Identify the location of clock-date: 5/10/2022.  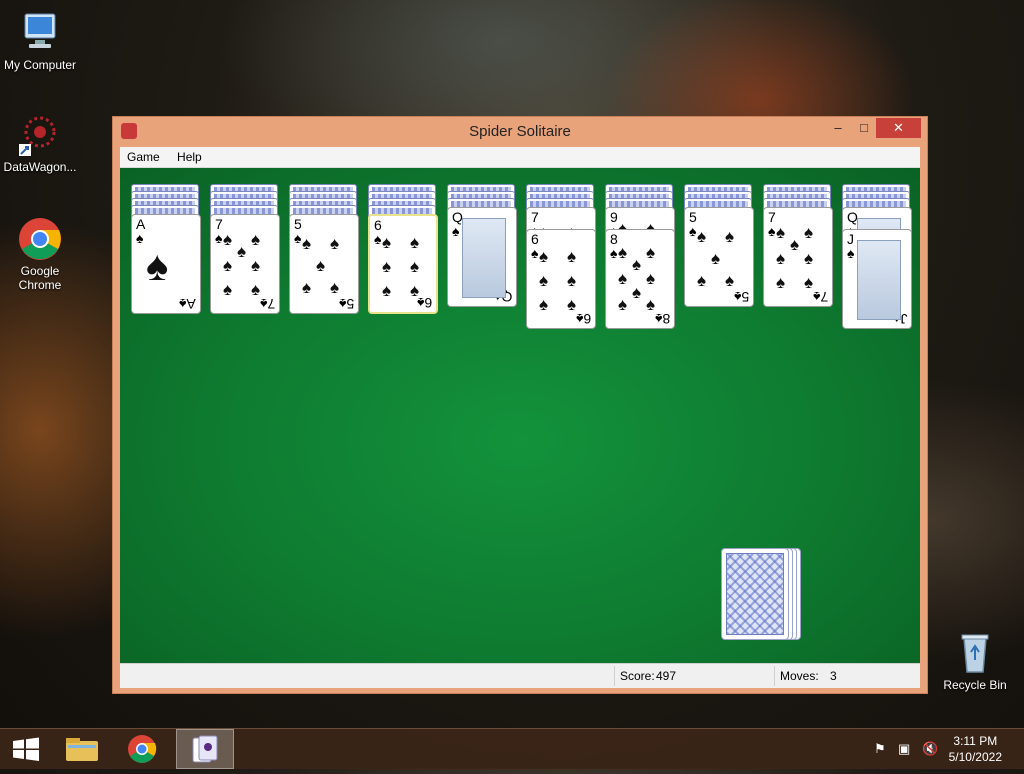
(975, 757).